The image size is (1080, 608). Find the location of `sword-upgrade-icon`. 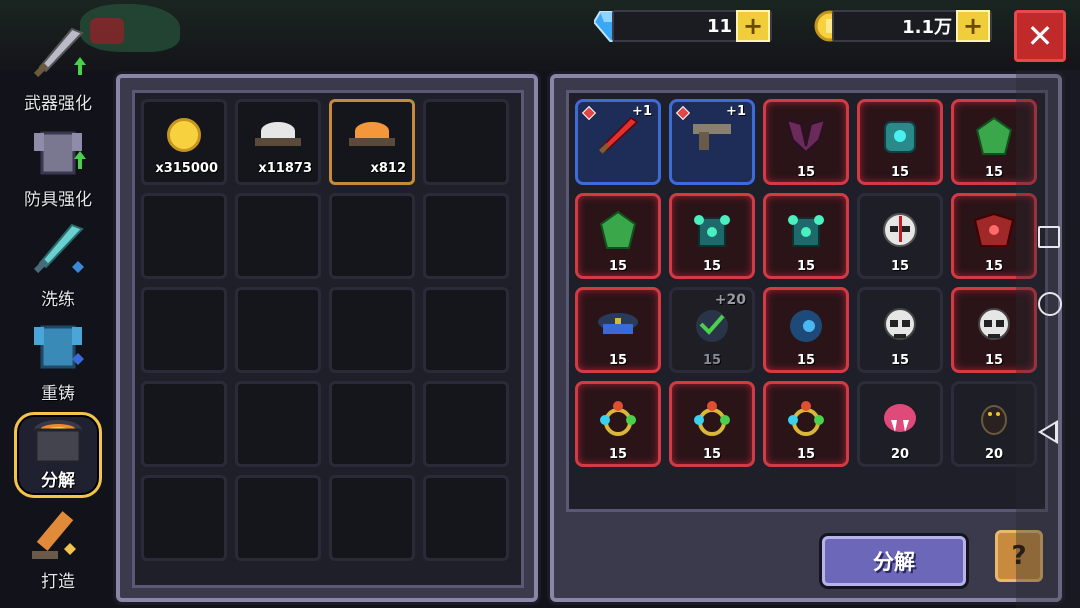

sword-upgrade-icon is located at coordinates (58, 57).